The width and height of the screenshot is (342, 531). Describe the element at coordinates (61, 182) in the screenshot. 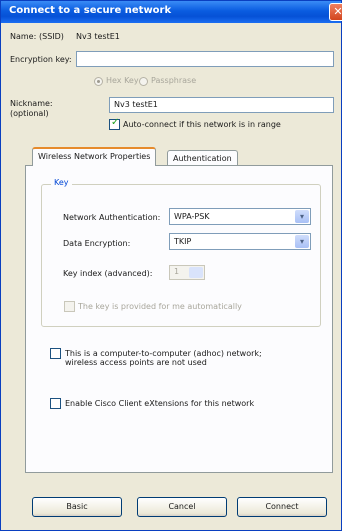

I see `key-group-title: Key` at that location.